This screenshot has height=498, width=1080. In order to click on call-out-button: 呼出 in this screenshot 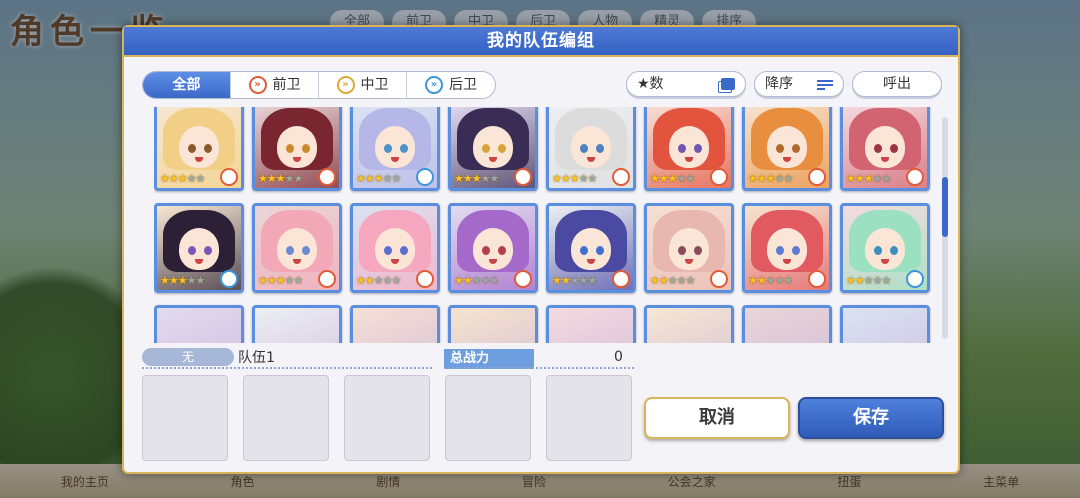, I will do `click(897, 84)`.